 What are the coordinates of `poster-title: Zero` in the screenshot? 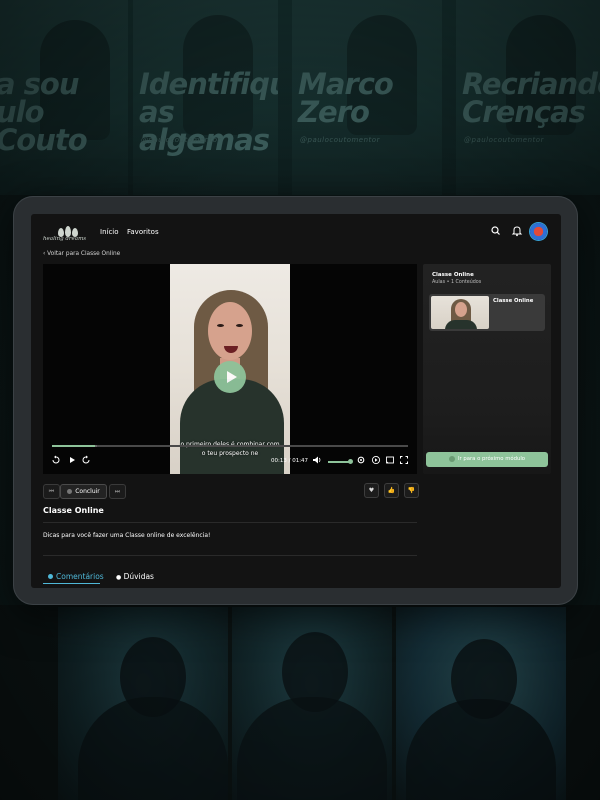 It's located at (334, 112).